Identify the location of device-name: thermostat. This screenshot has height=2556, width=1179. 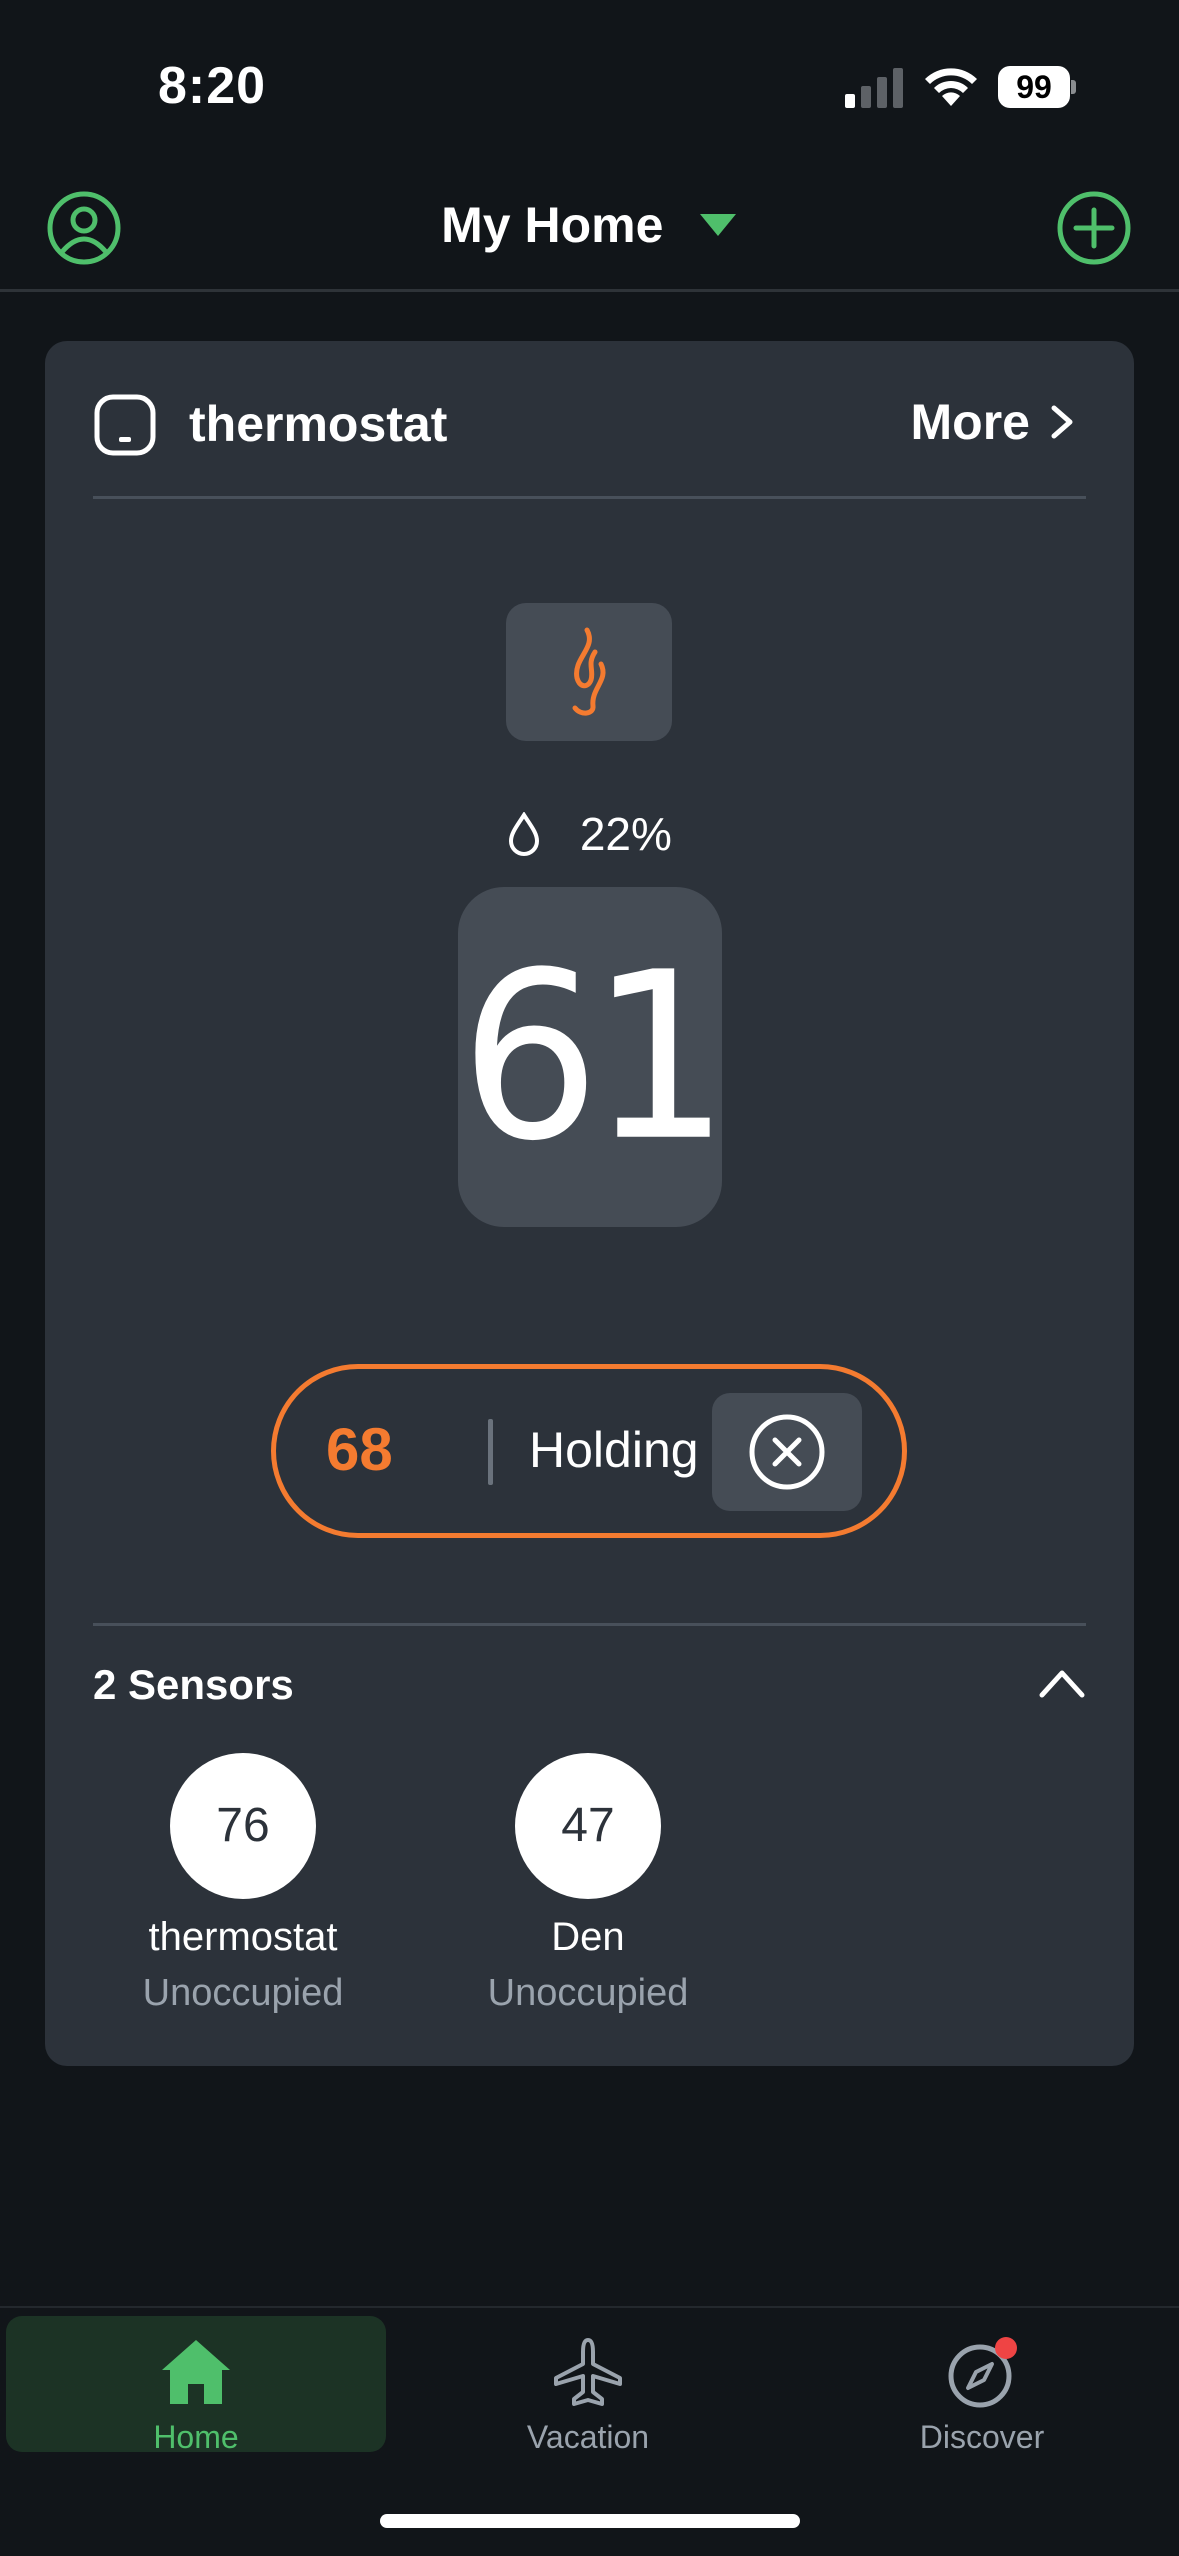
(318, 424).